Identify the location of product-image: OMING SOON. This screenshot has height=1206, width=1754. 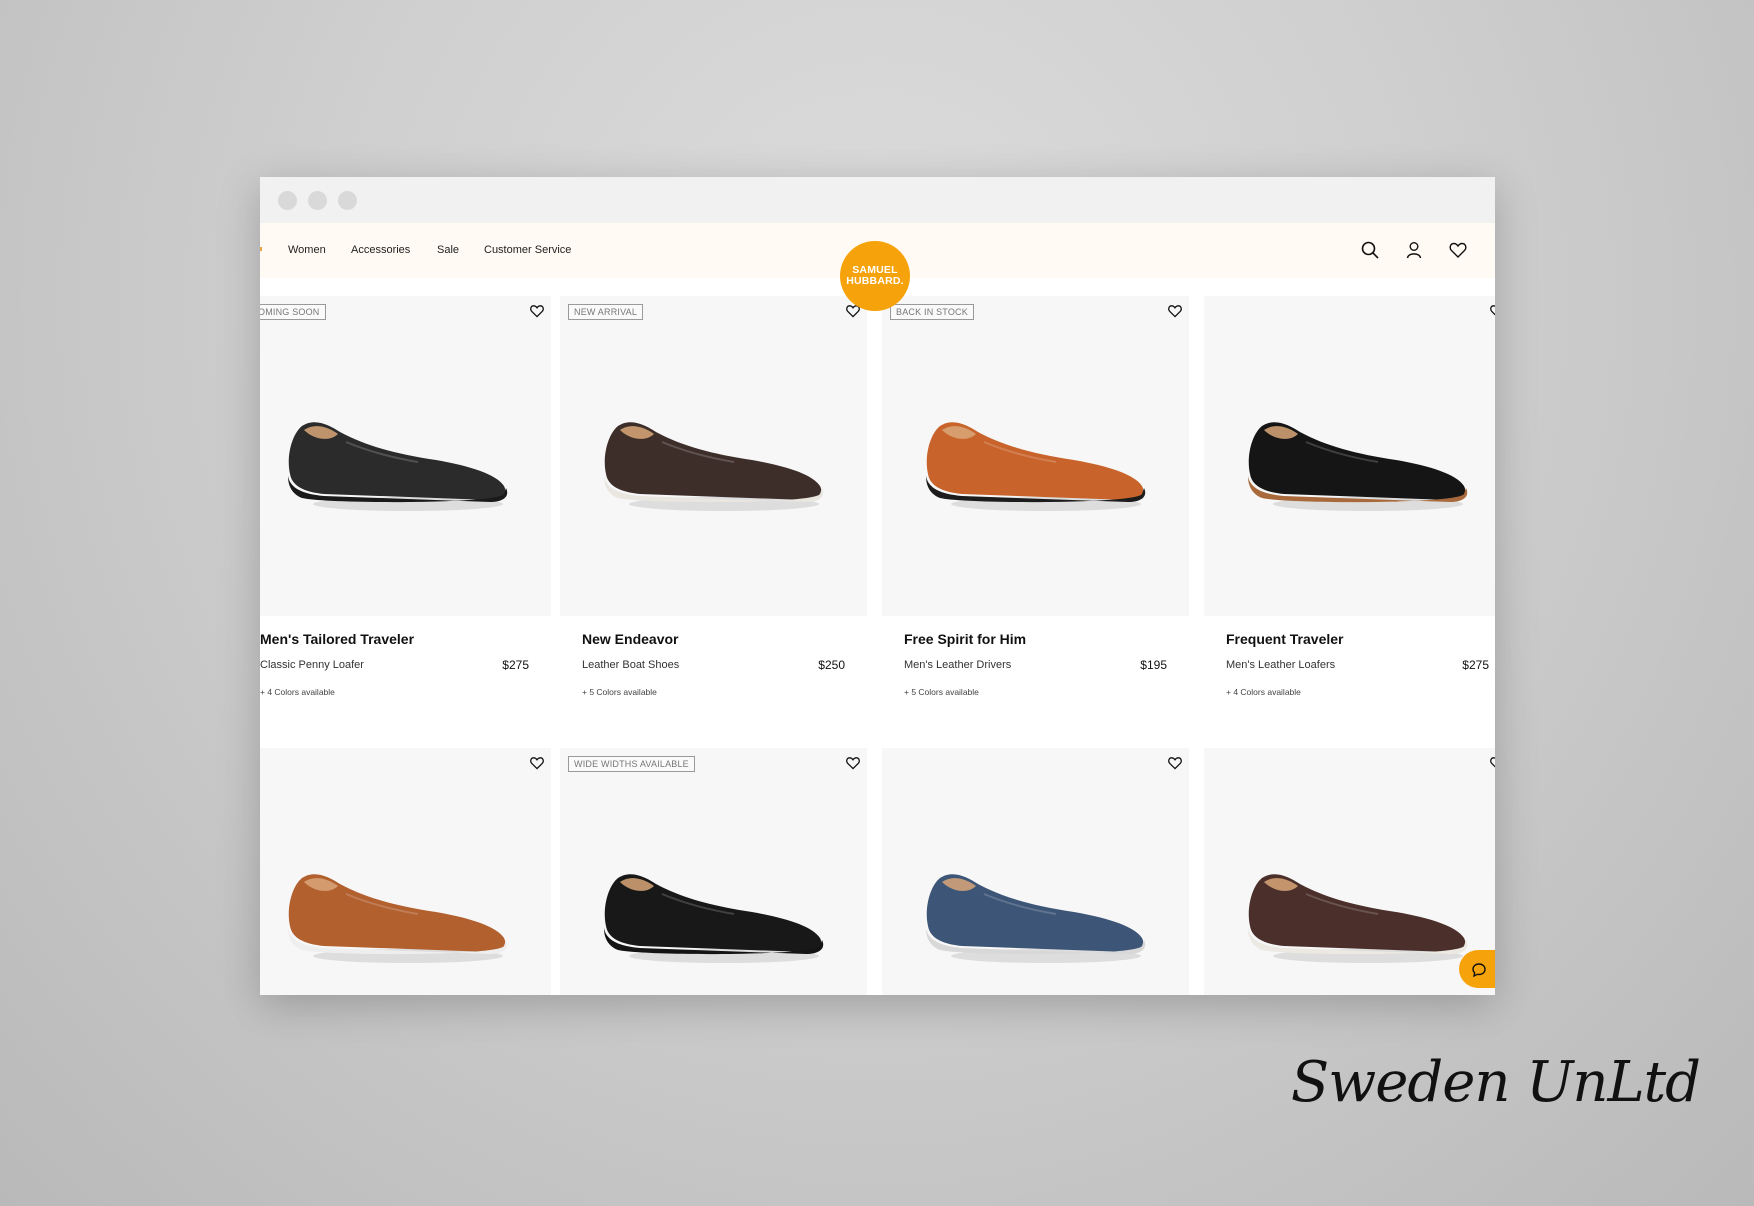
(405, 456).